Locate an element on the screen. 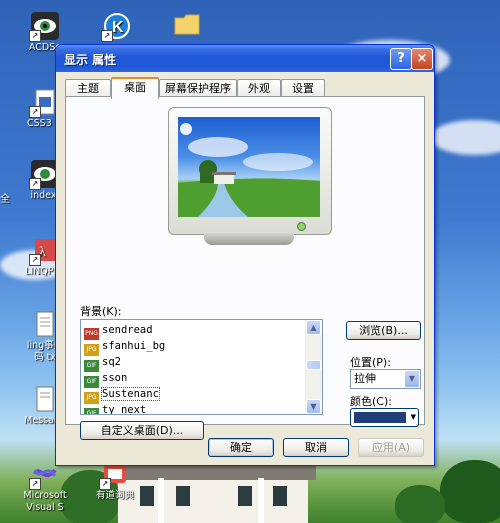  desktop-icon-ms-visual: ↗ Microsoft Visual S is located at coordinates (45, 487).